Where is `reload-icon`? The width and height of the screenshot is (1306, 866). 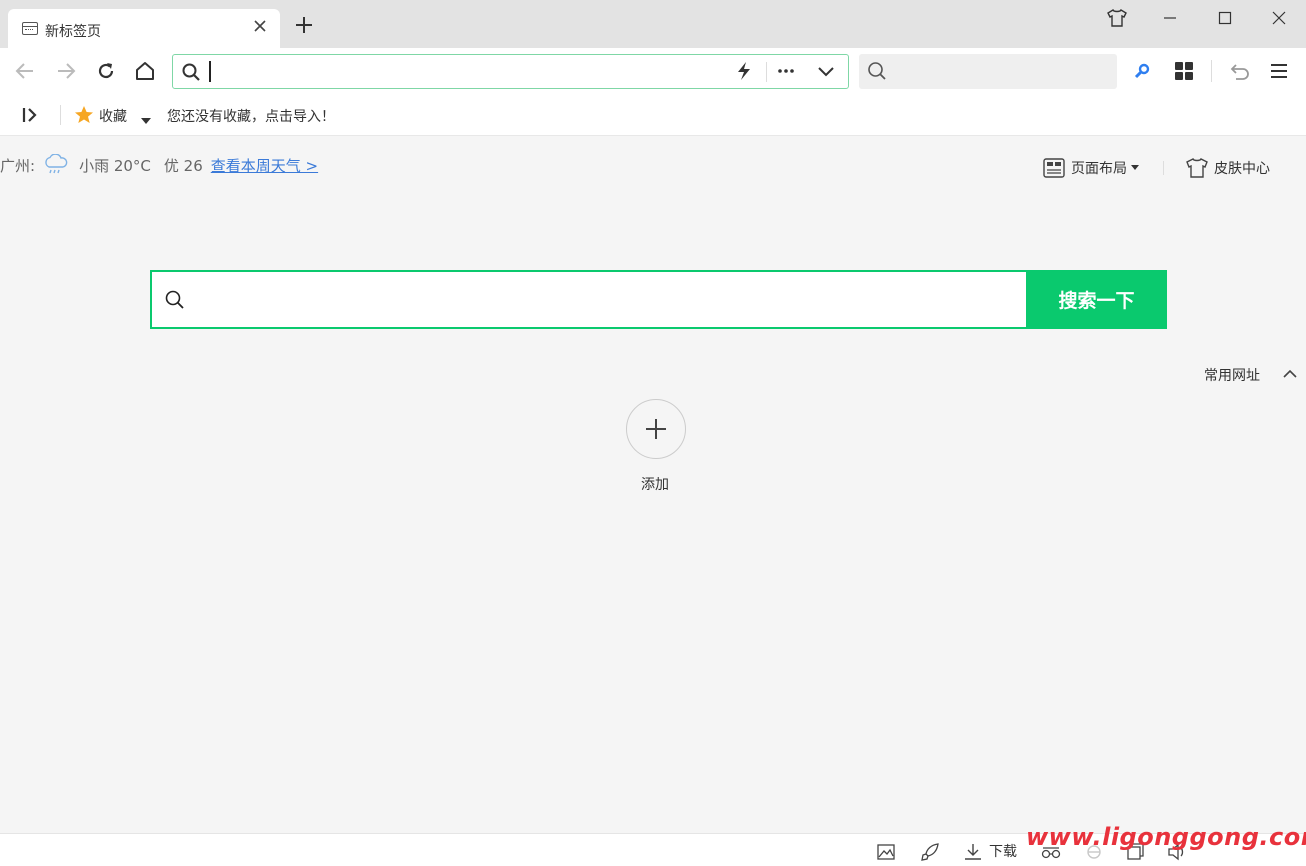 reload-icon is located at coordinates (106, 71).